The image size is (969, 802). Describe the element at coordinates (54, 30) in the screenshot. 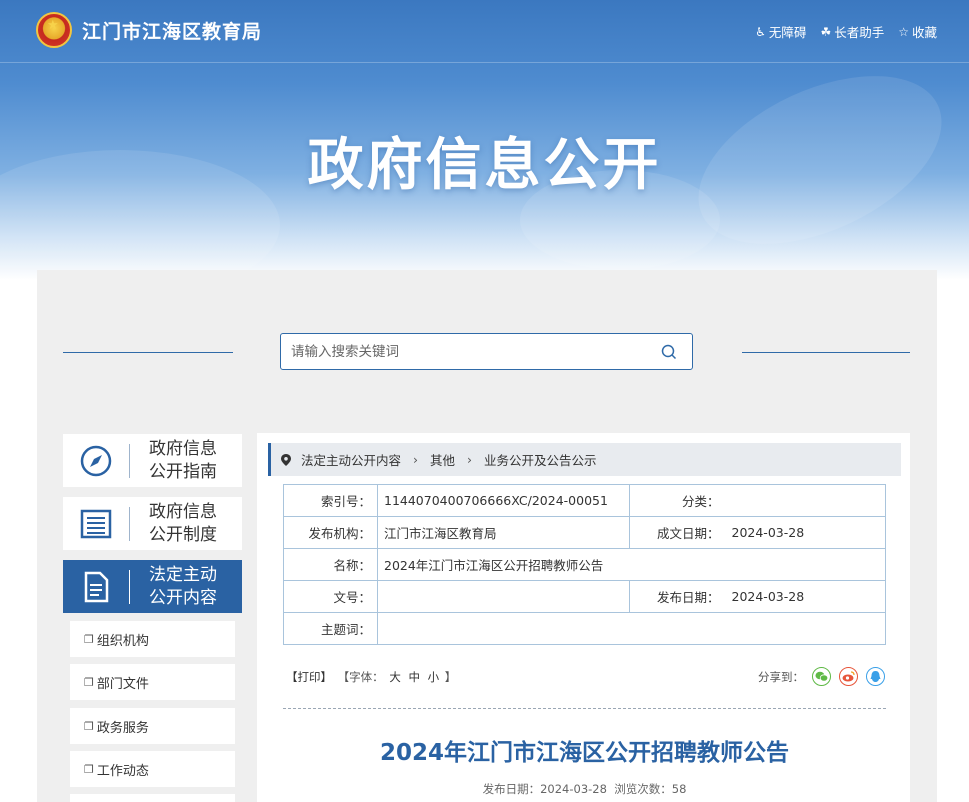

I see `national-emblem-icon: ★` at that location.